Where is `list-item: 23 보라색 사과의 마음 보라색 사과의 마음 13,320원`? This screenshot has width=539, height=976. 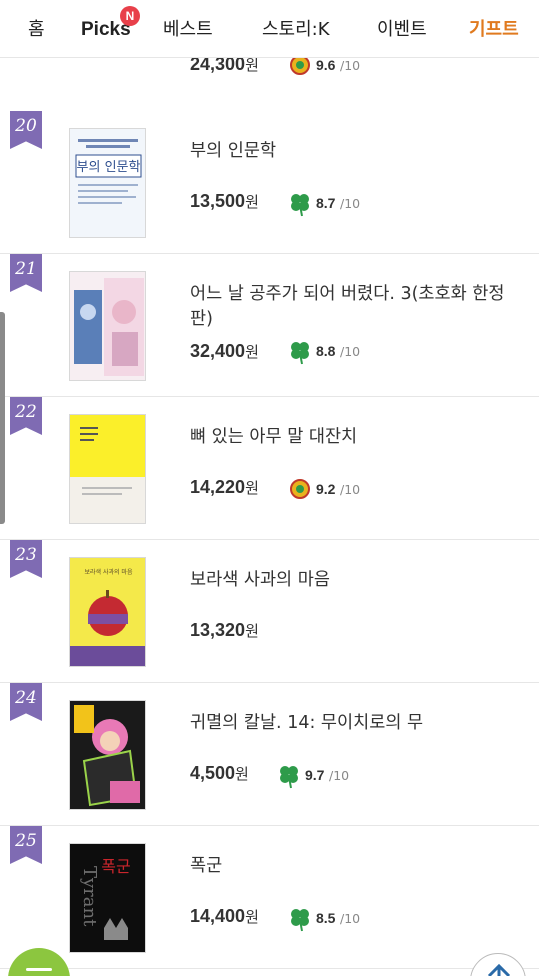 list-item: 23 보라색 사과의 마음 보라색 사과의 마음 13,320원 is located at coordinates (269, 611).